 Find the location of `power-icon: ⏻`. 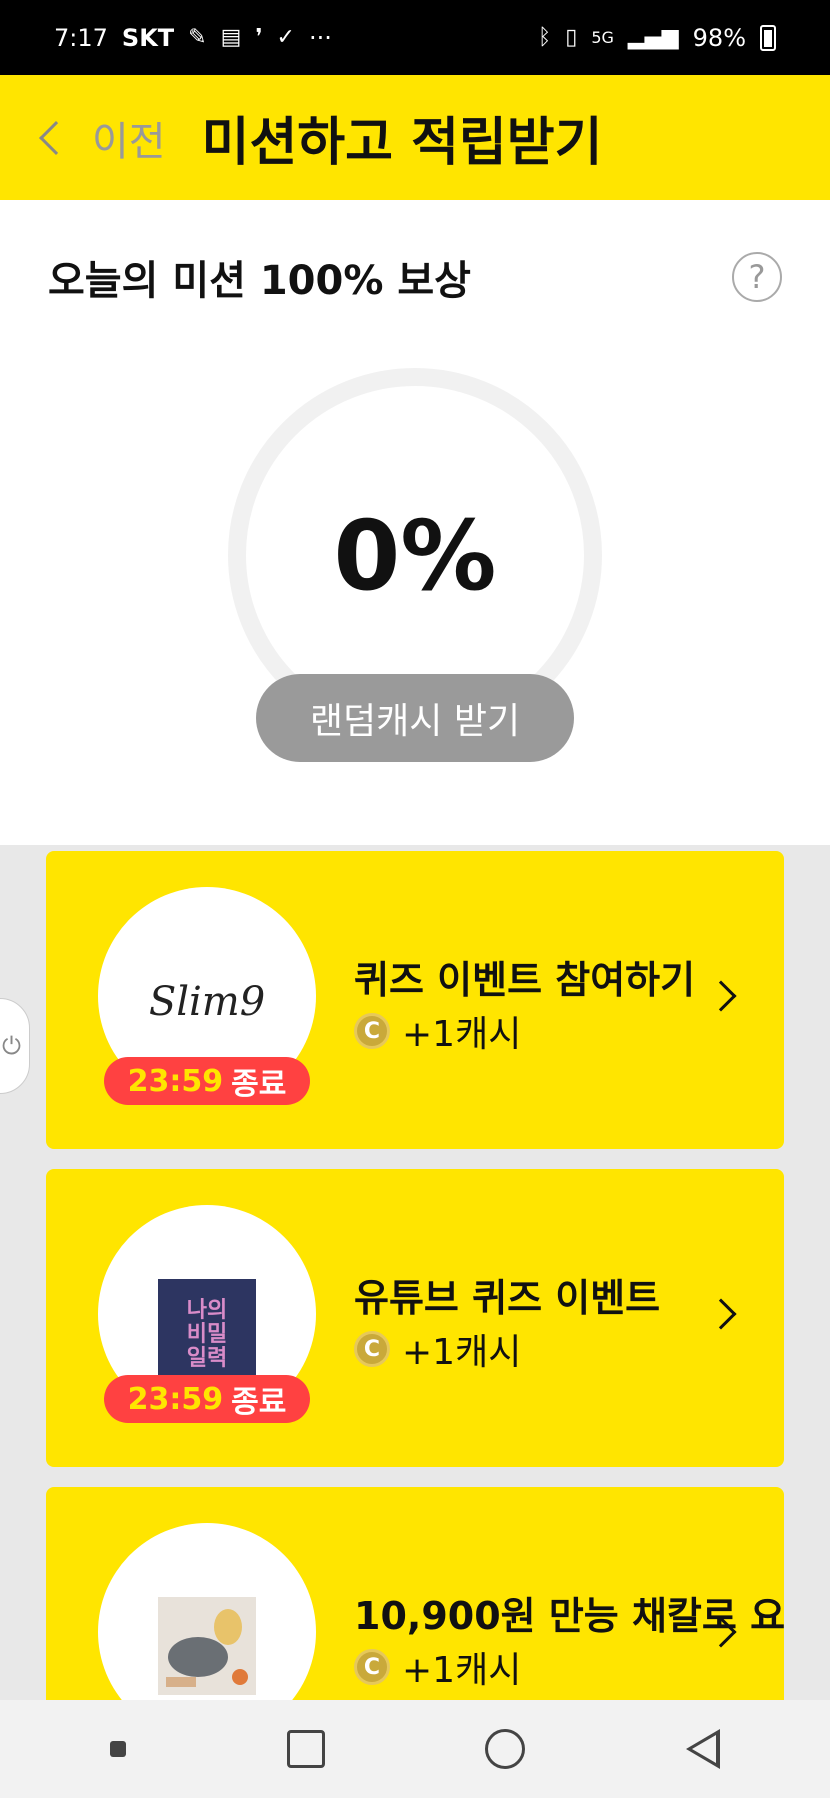

power-icon: ⏻ is located at coordinates (11, 1046).